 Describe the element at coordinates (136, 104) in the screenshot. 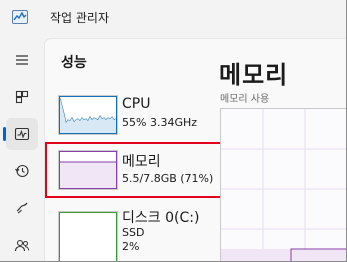

I see `perf-item-cpu-name: CPU` at that location.